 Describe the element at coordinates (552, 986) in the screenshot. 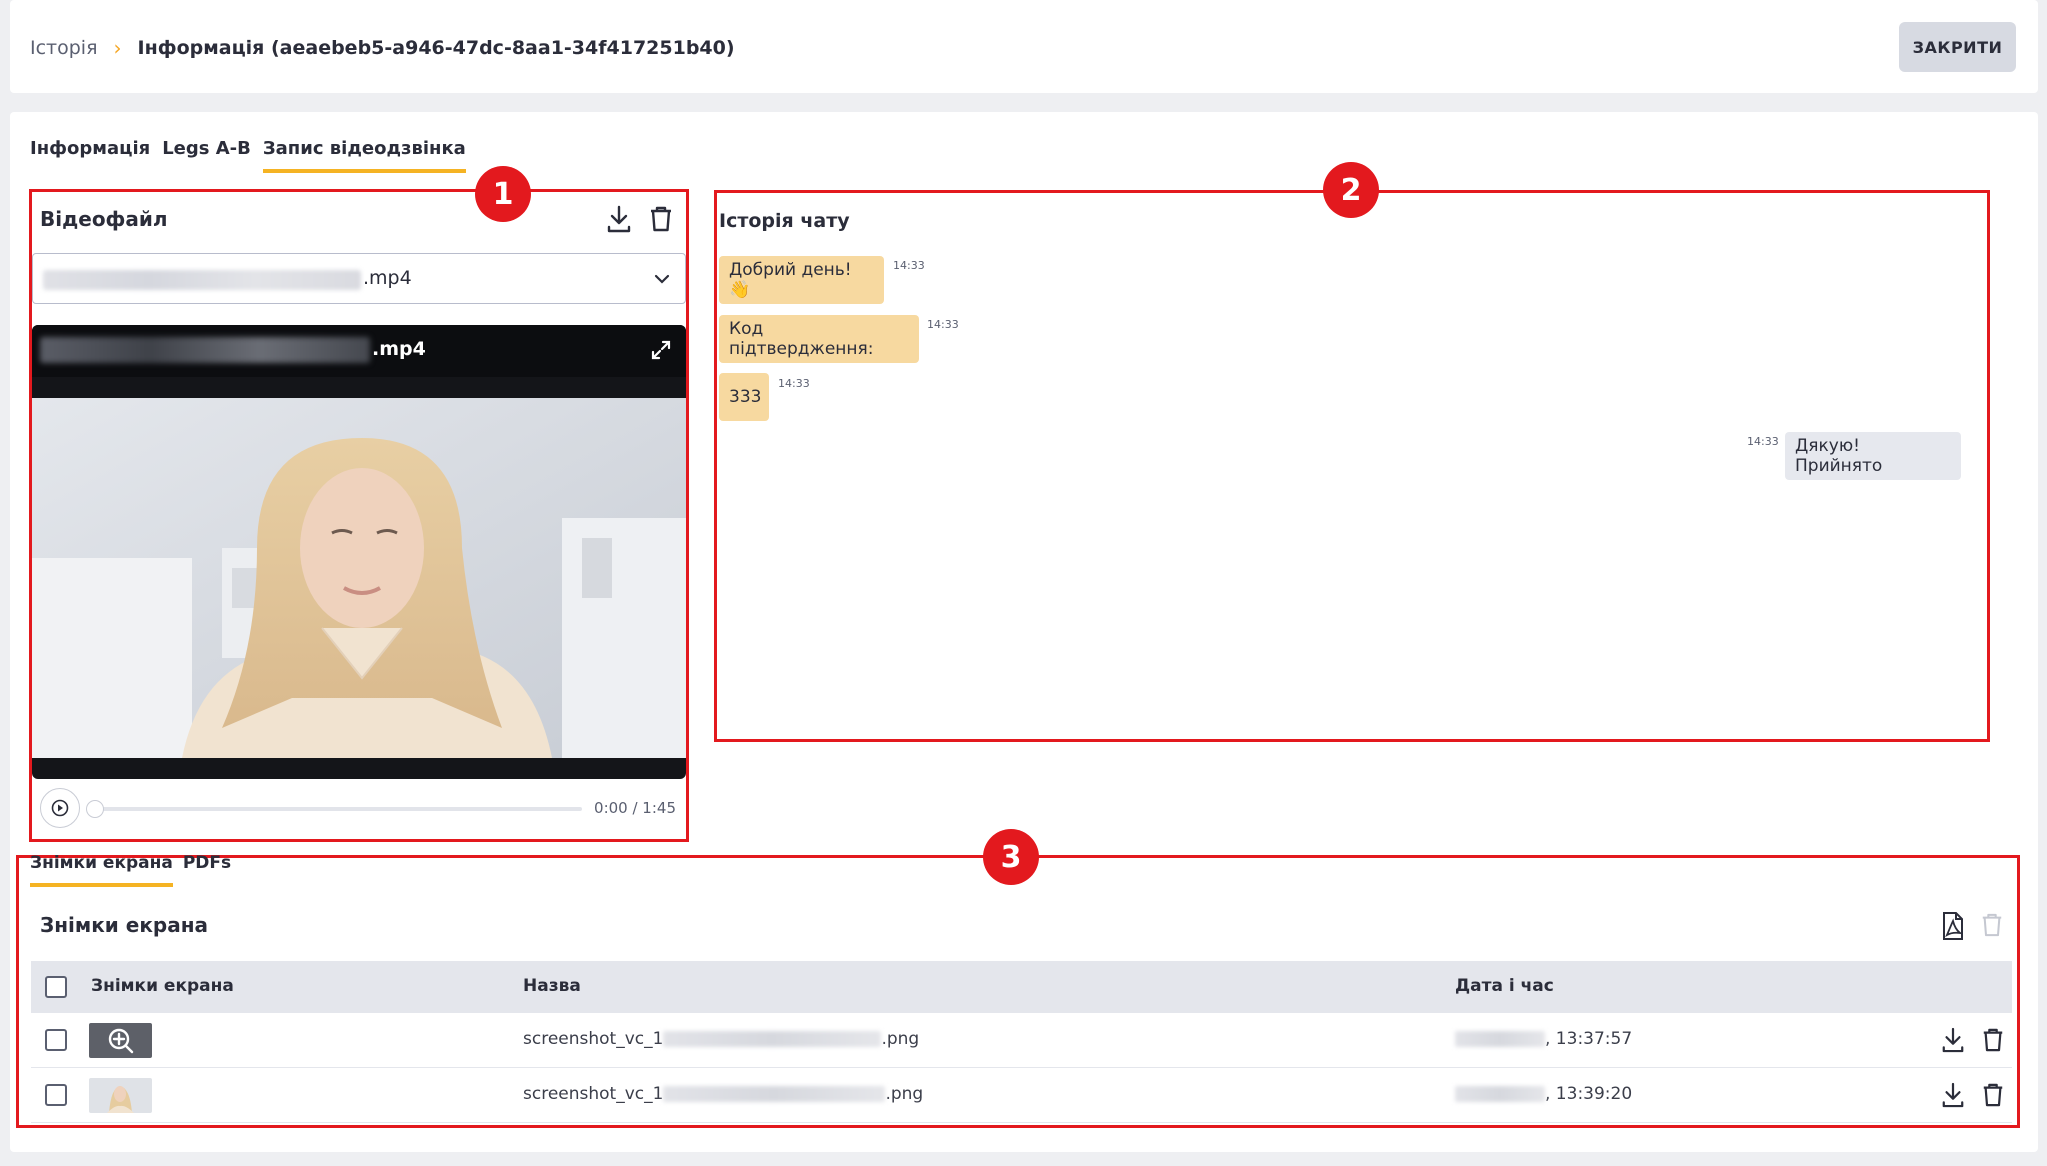

I see `column-name: Назва` at that location.